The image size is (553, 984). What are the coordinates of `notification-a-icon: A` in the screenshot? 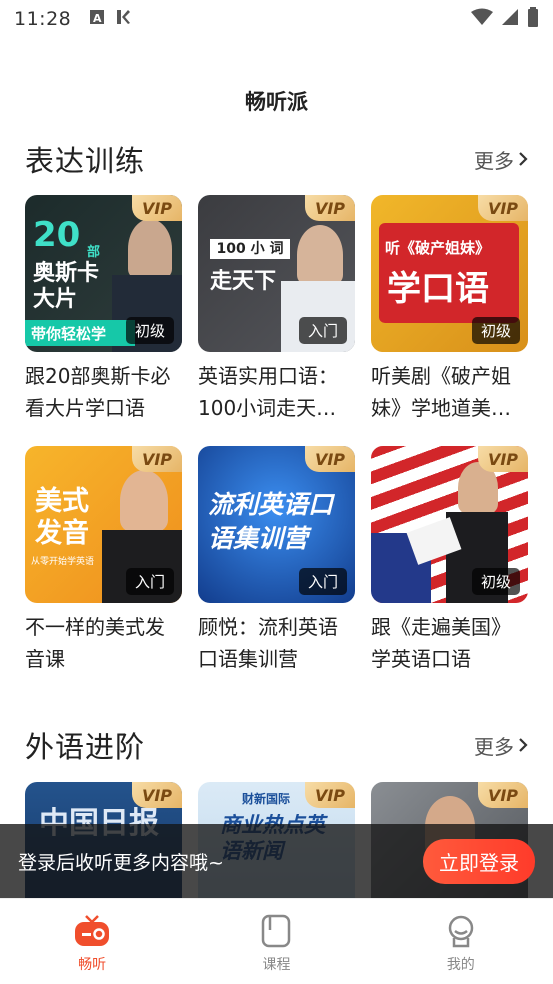 It's located at (97, 19).